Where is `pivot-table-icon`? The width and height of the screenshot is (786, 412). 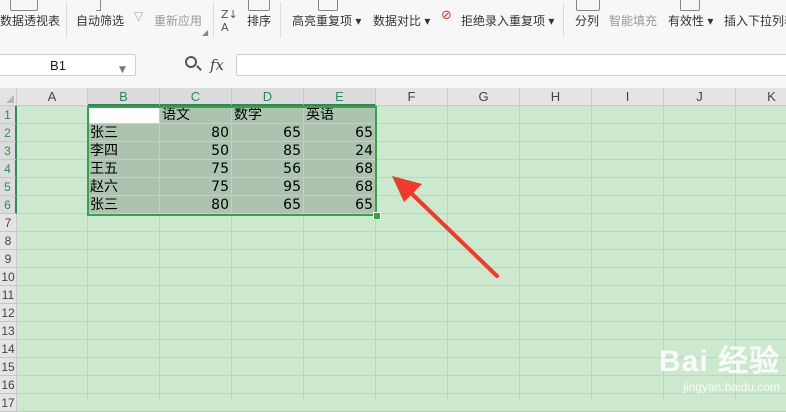
pivot-table-icon is located at coordinates (24, 5).